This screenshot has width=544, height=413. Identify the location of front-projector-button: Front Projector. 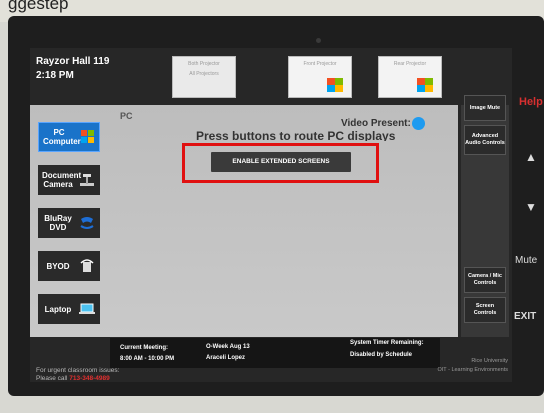
(320, 77).